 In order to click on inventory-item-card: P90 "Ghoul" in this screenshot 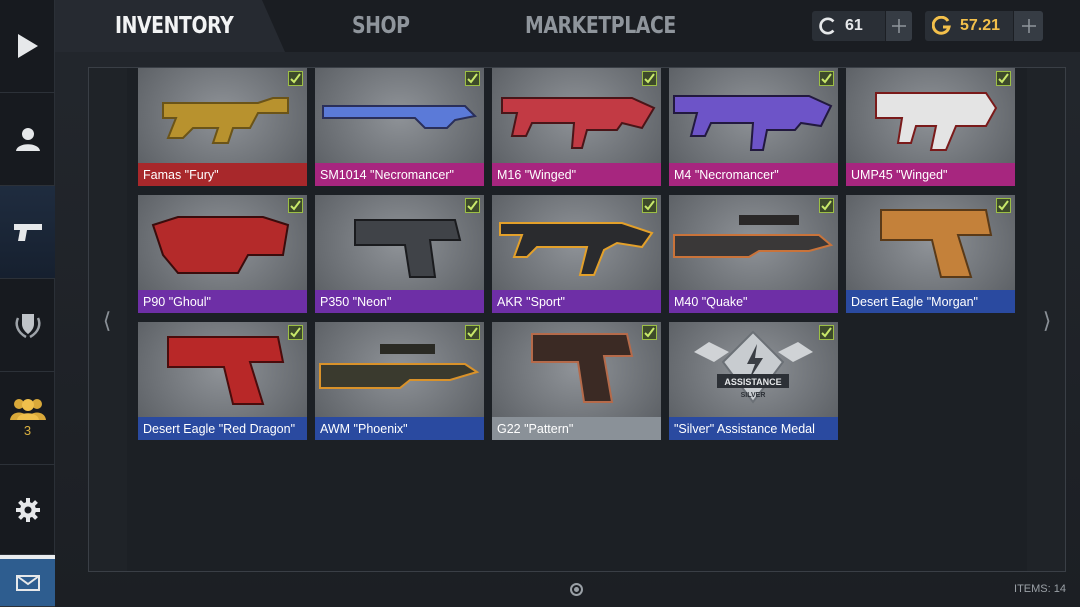, I will do `click(222, 254)`.